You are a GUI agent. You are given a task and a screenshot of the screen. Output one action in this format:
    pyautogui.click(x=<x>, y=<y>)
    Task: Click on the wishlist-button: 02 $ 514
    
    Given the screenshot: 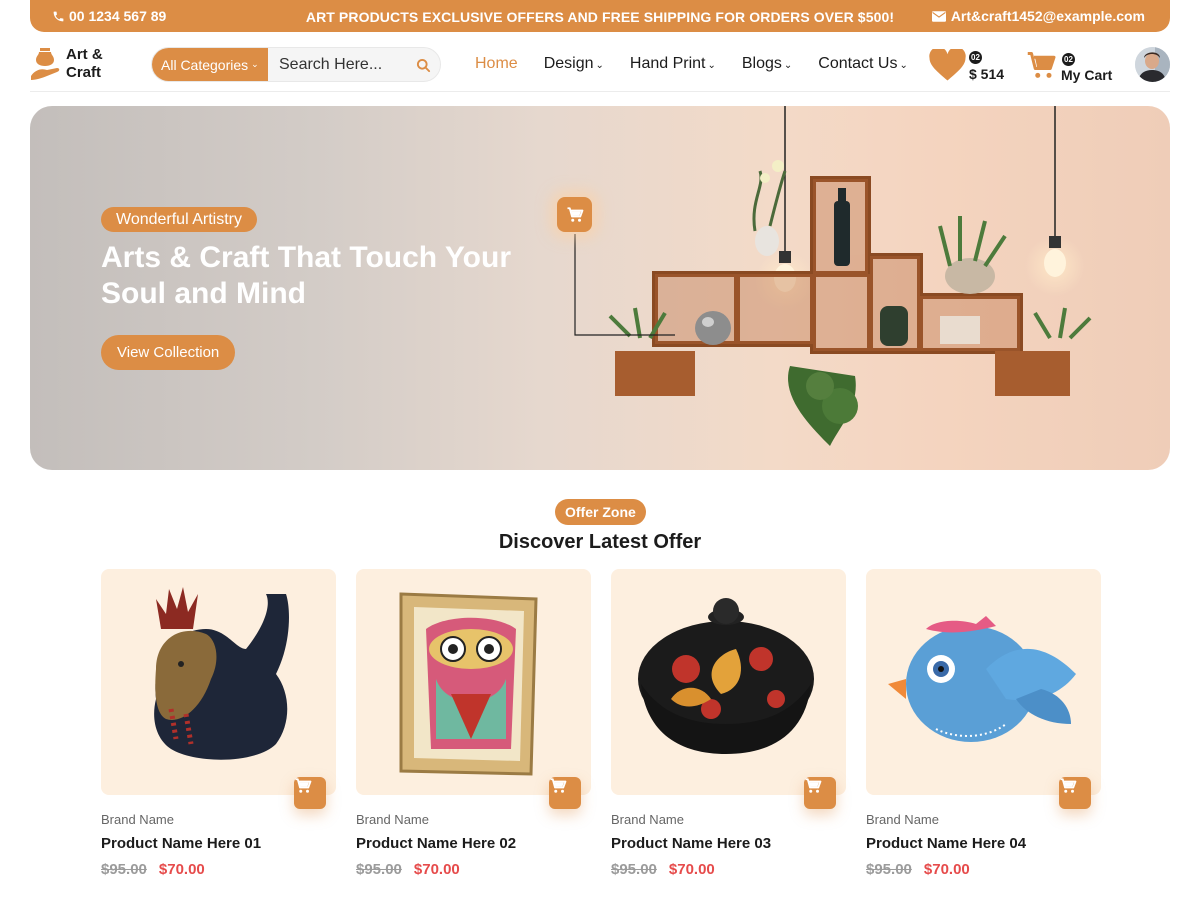 What is the action you would take?
    pyautogui.click(x=969, y=69)
    